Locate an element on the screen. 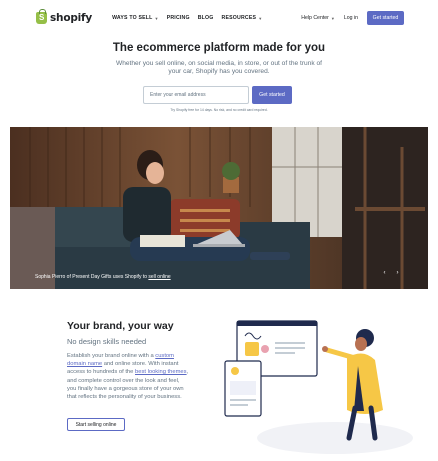 The height and width of the screenshot is (461, 438). help-center-label: Help Center is located at coordinates (315, 18).